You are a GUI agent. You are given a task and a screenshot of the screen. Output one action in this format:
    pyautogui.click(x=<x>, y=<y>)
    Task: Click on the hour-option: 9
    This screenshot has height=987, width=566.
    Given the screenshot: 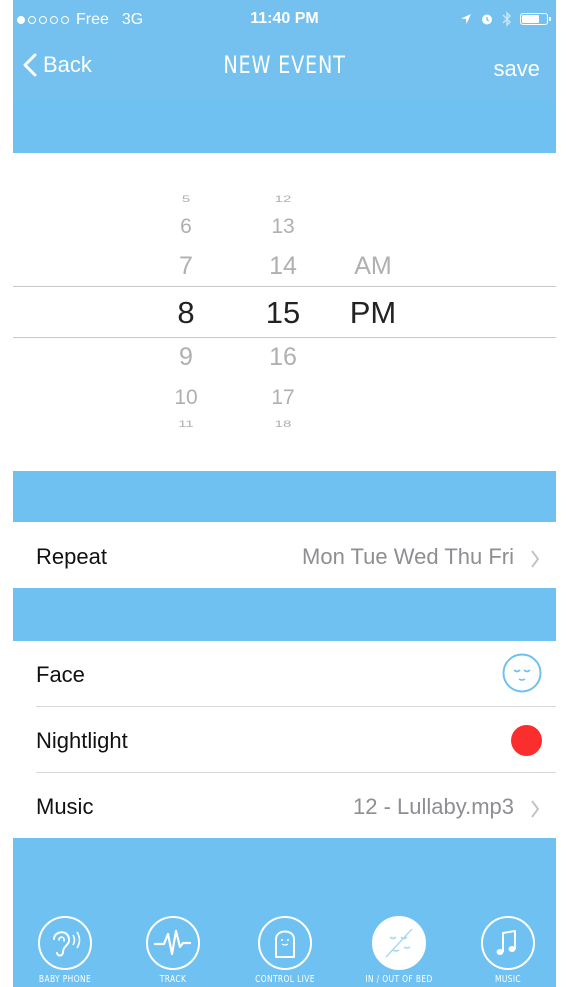 What is the action you would take?
    pyautogui.click(x=186, y=357)
    